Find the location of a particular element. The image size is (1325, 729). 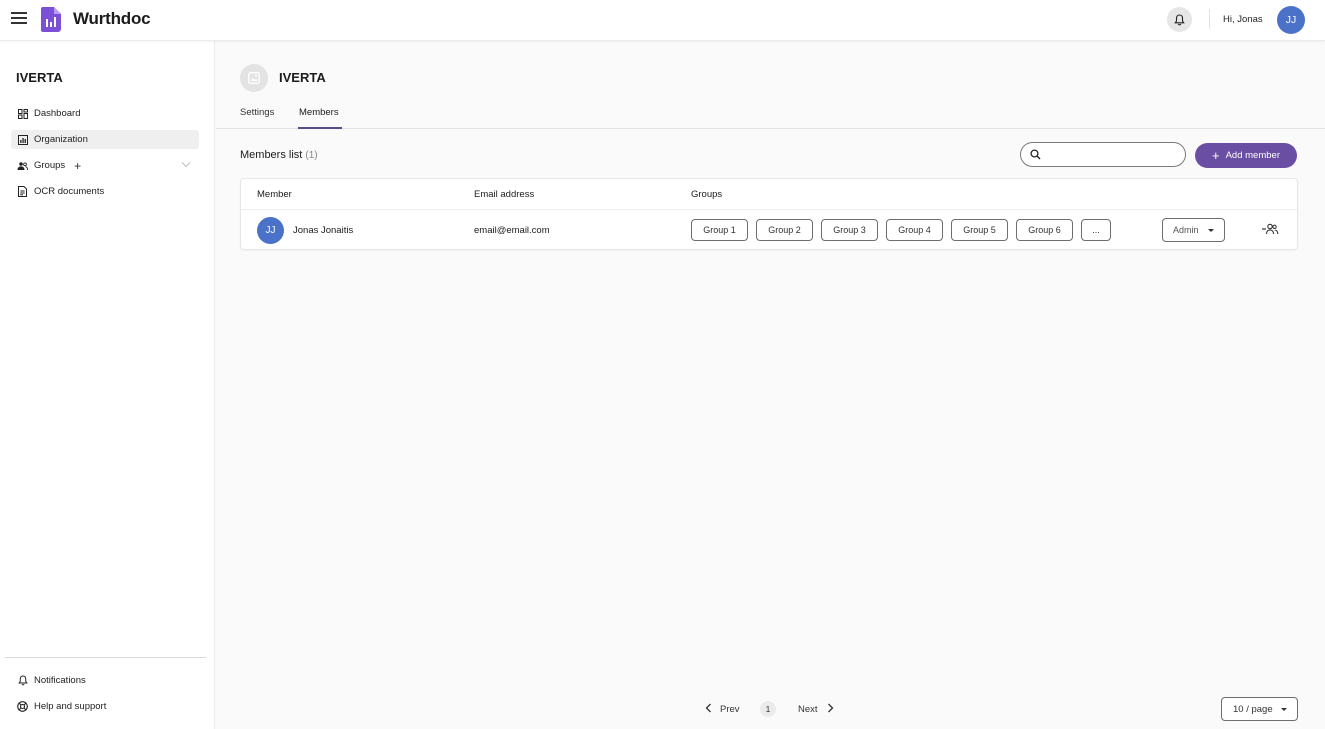

image-icon is located at coordinates (254, 78).